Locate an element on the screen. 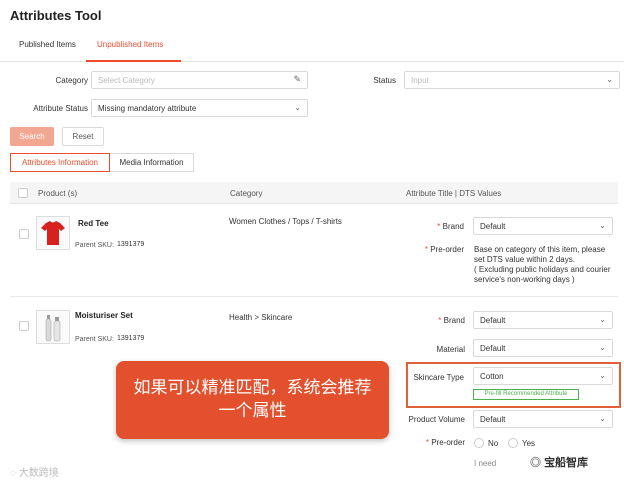  reset-button: Reset is located at coordinates (83, 136).